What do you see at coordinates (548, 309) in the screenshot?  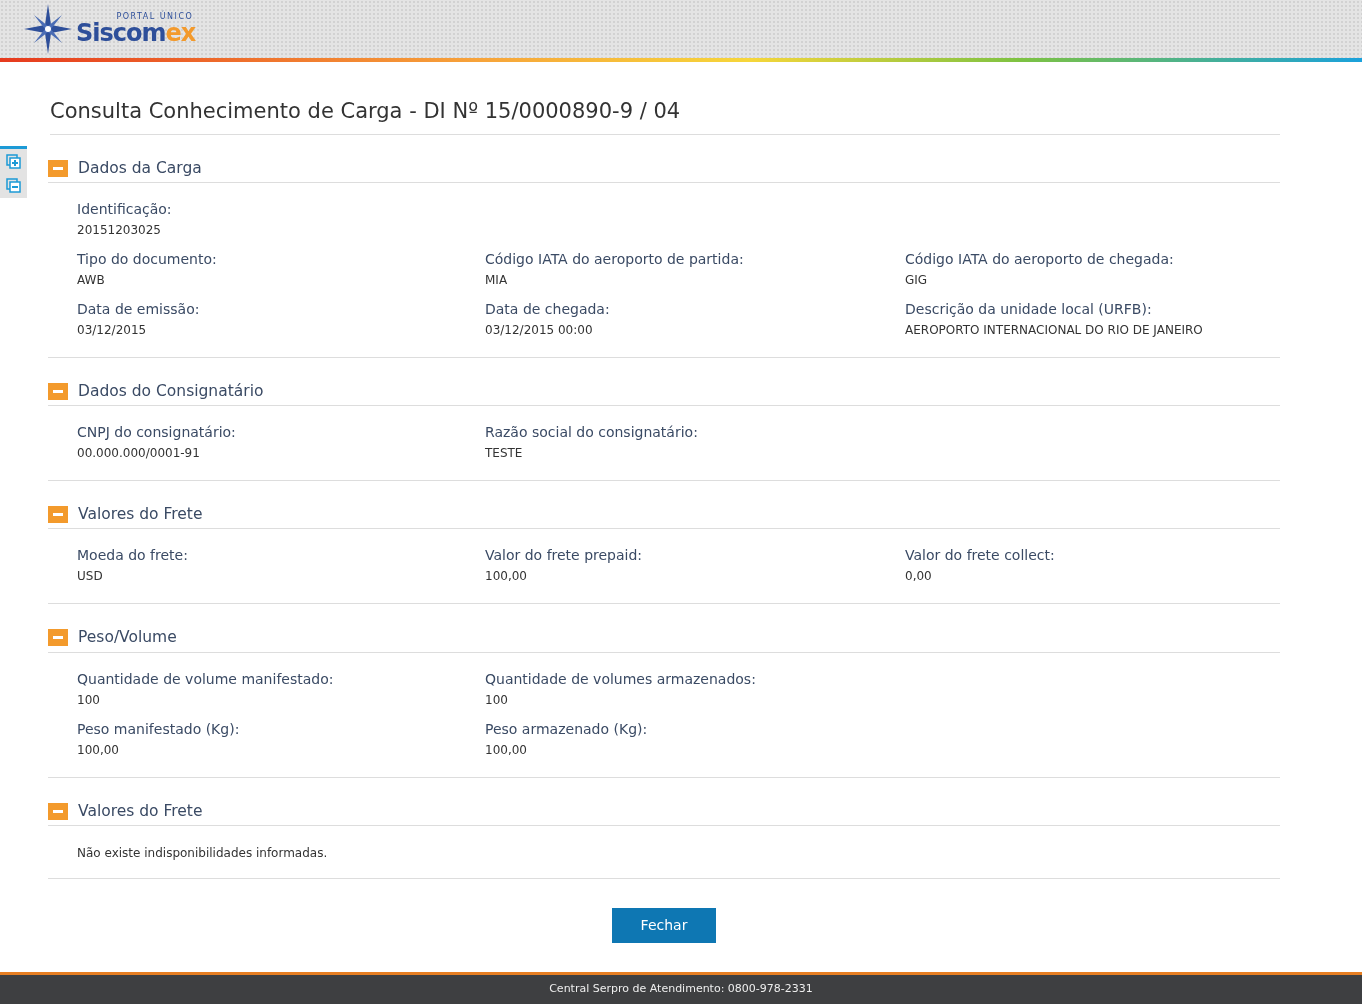 I see `field-label: Data de chegada:` at bounding box center [548, 309].